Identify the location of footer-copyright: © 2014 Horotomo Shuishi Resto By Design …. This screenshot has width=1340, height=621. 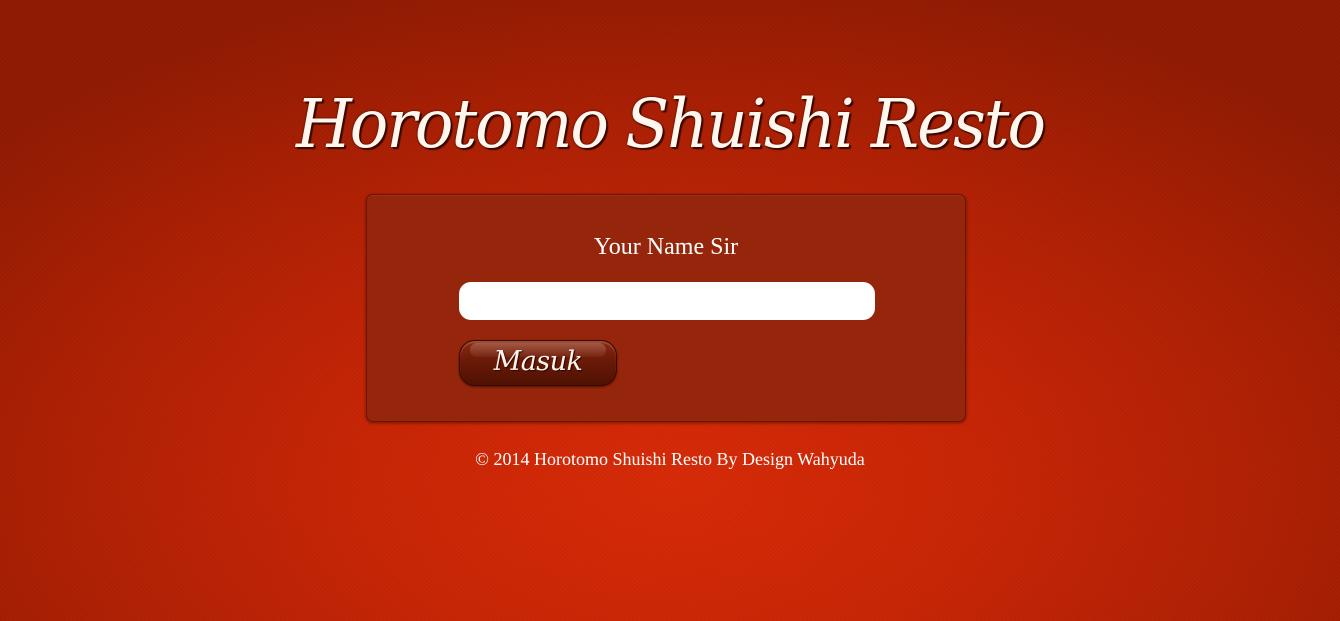
(670, 459).